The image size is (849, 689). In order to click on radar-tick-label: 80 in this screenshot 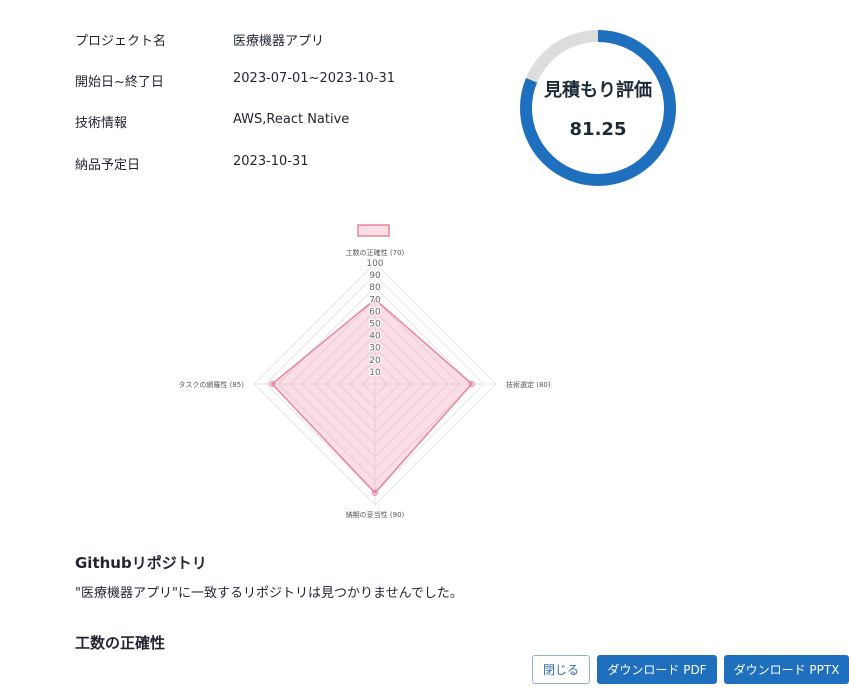, I will do `click(375, 288)`.